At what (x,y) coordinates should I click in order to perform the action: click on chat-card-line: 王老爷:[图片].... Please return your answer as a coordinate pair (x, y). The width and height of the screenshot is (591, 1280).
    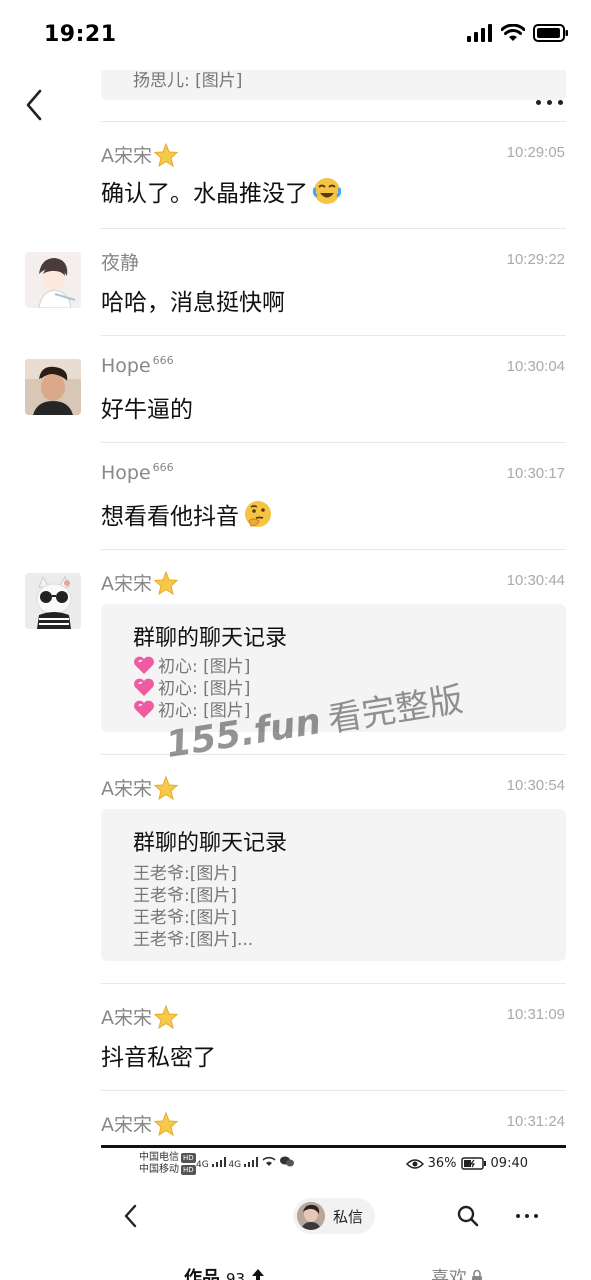
    Looking at the image, I should click on (193, 940).